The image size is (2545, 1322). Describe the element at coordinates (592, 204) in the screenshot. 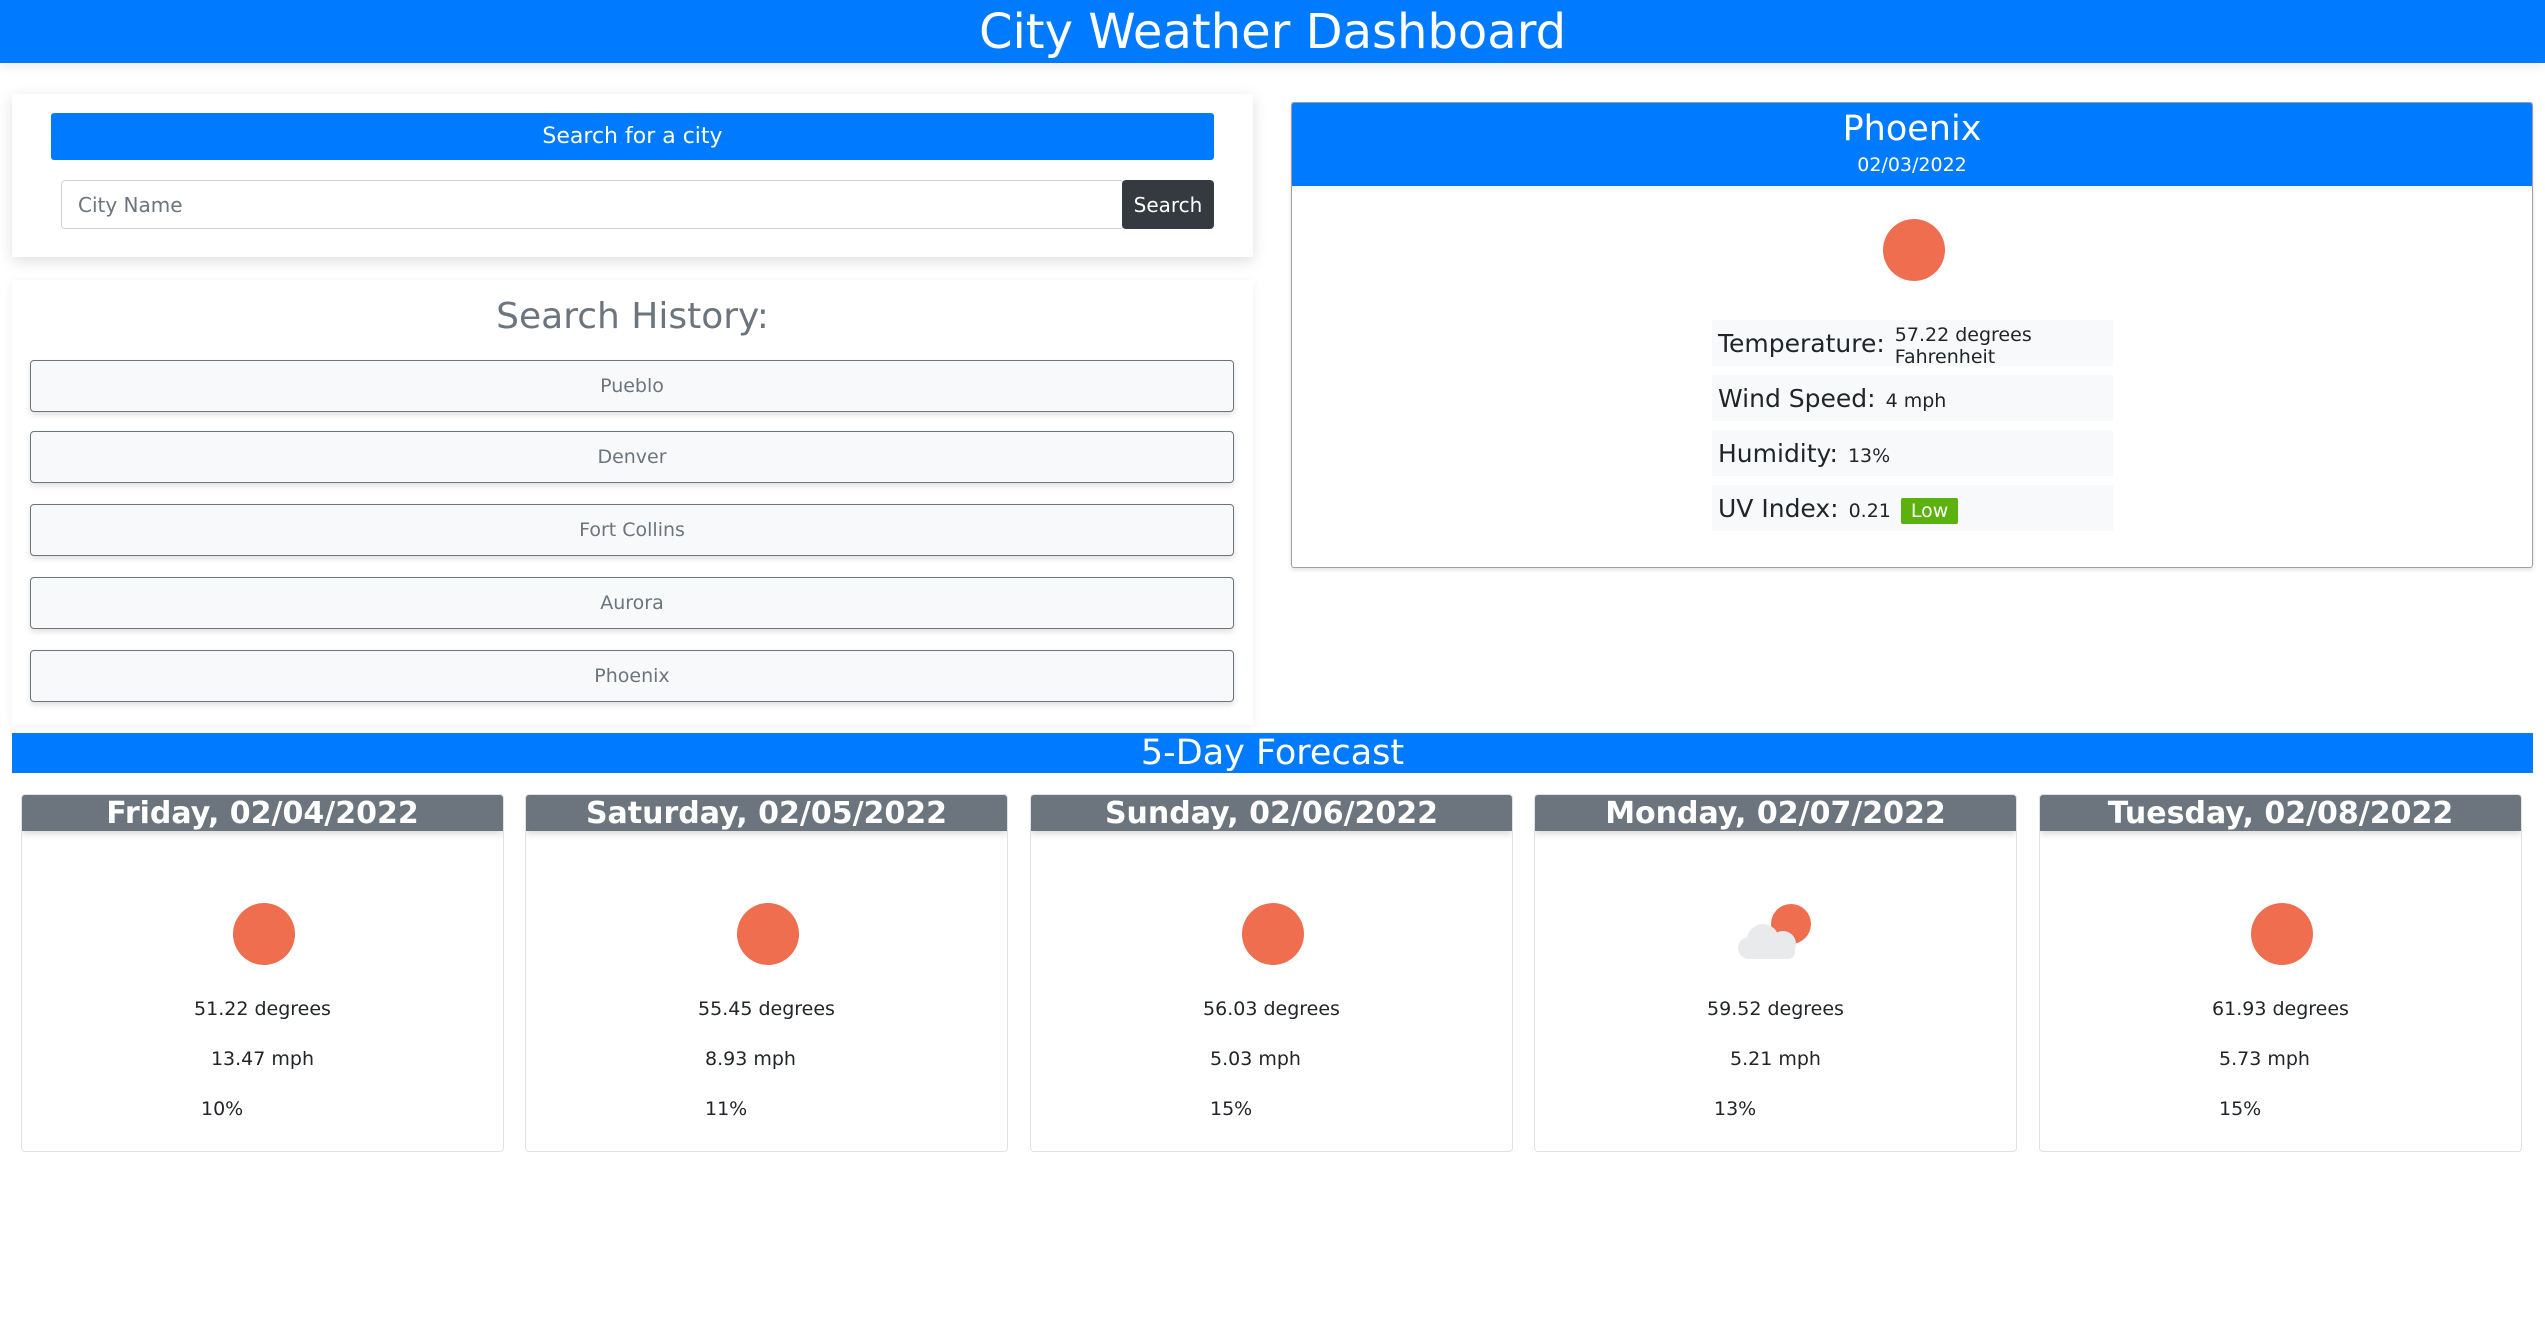

I see `city-search-input` at that location.